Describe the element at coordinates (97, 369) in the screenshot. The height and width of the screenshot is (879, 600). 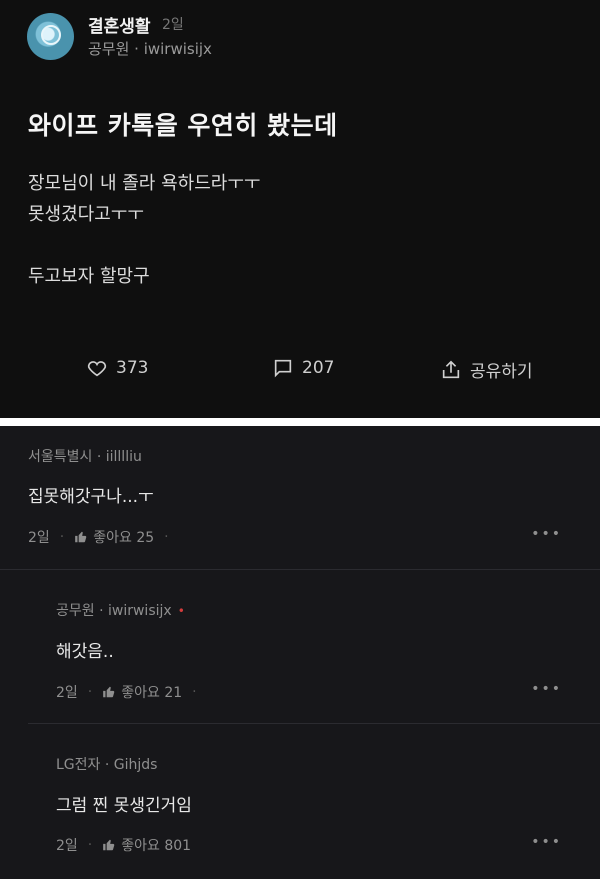
I see `heart-icon` at that location.